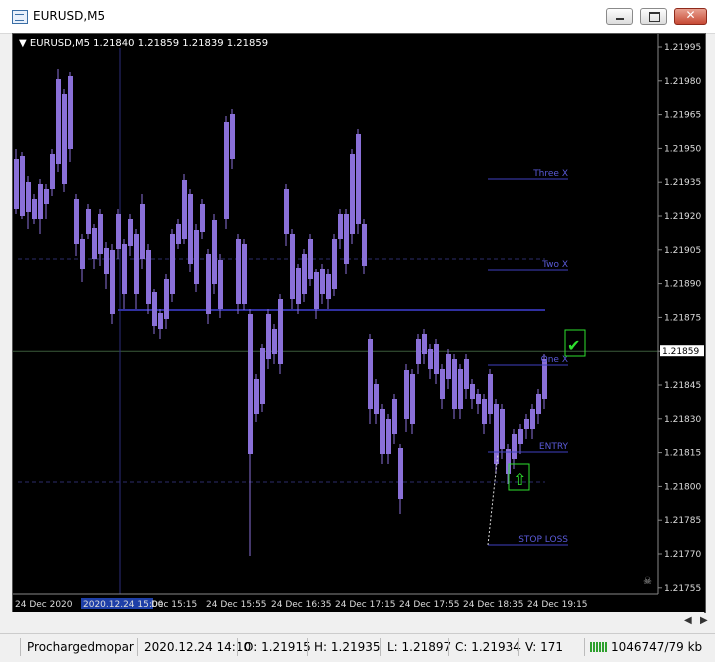  What do you see at coordinates (274, 647) in the screenshot?
I see `status-open: O: 1.21915` at bounding box center [274, 647].